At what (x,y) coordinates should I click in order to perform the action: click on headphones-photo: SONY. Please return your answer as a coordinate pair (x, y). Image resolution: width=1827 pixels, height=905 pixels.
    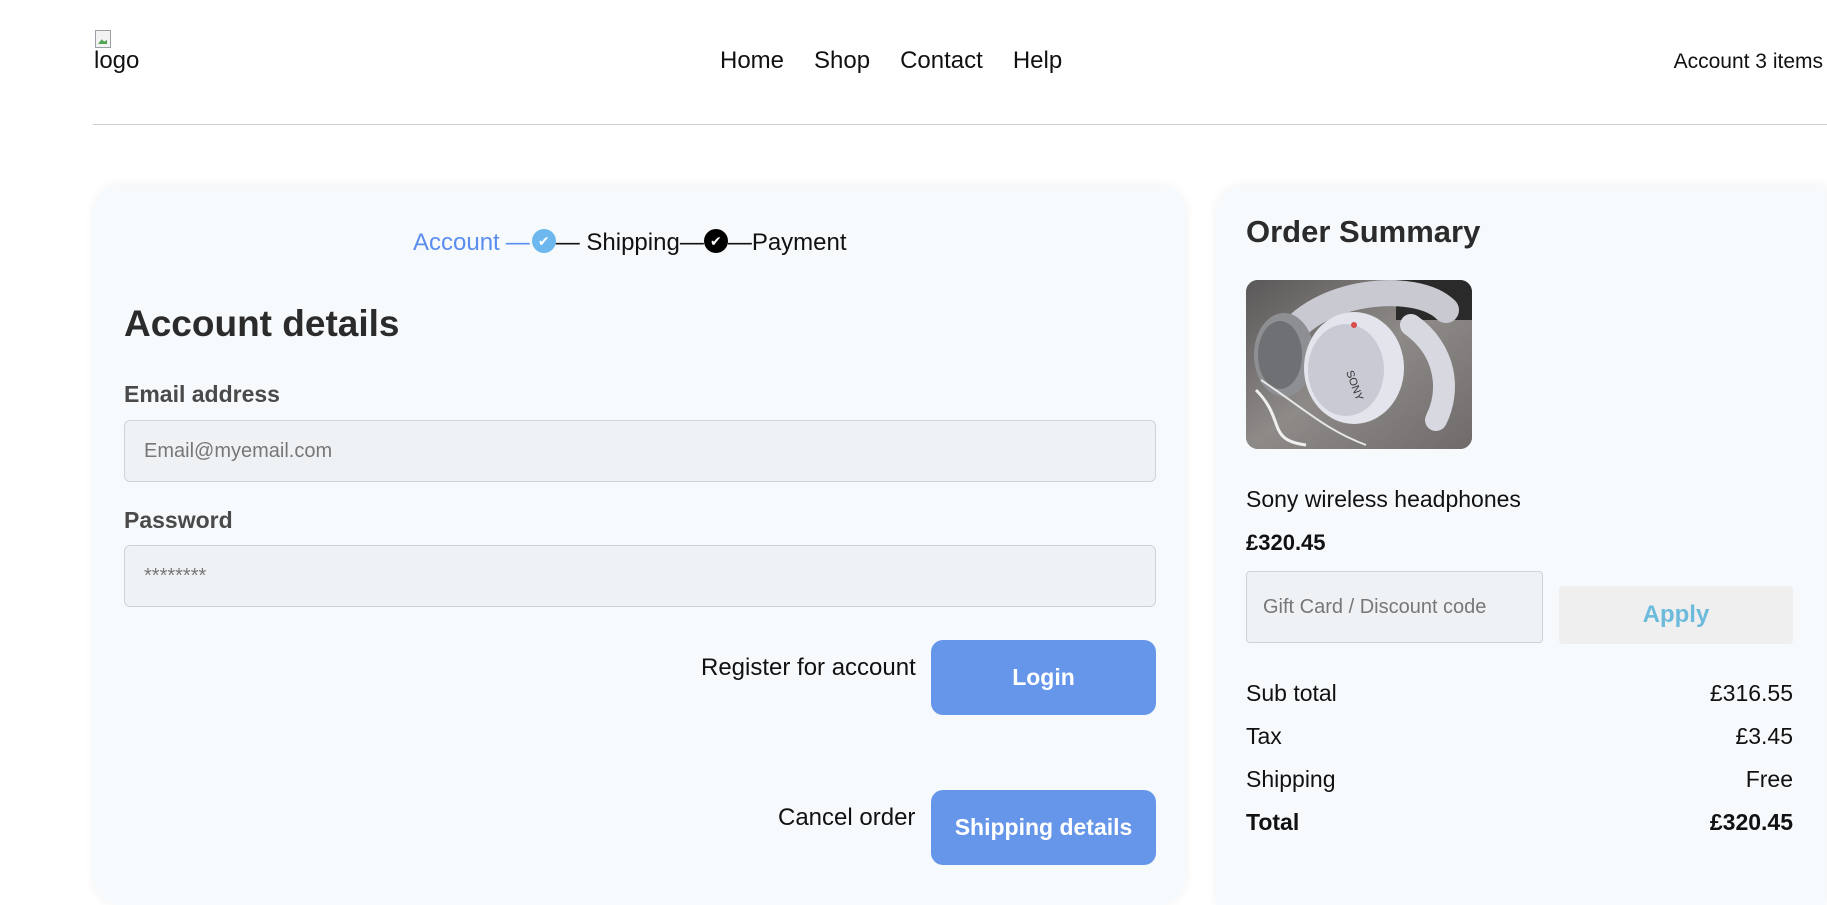
    Looking at the image, I should click on (1359, 364).